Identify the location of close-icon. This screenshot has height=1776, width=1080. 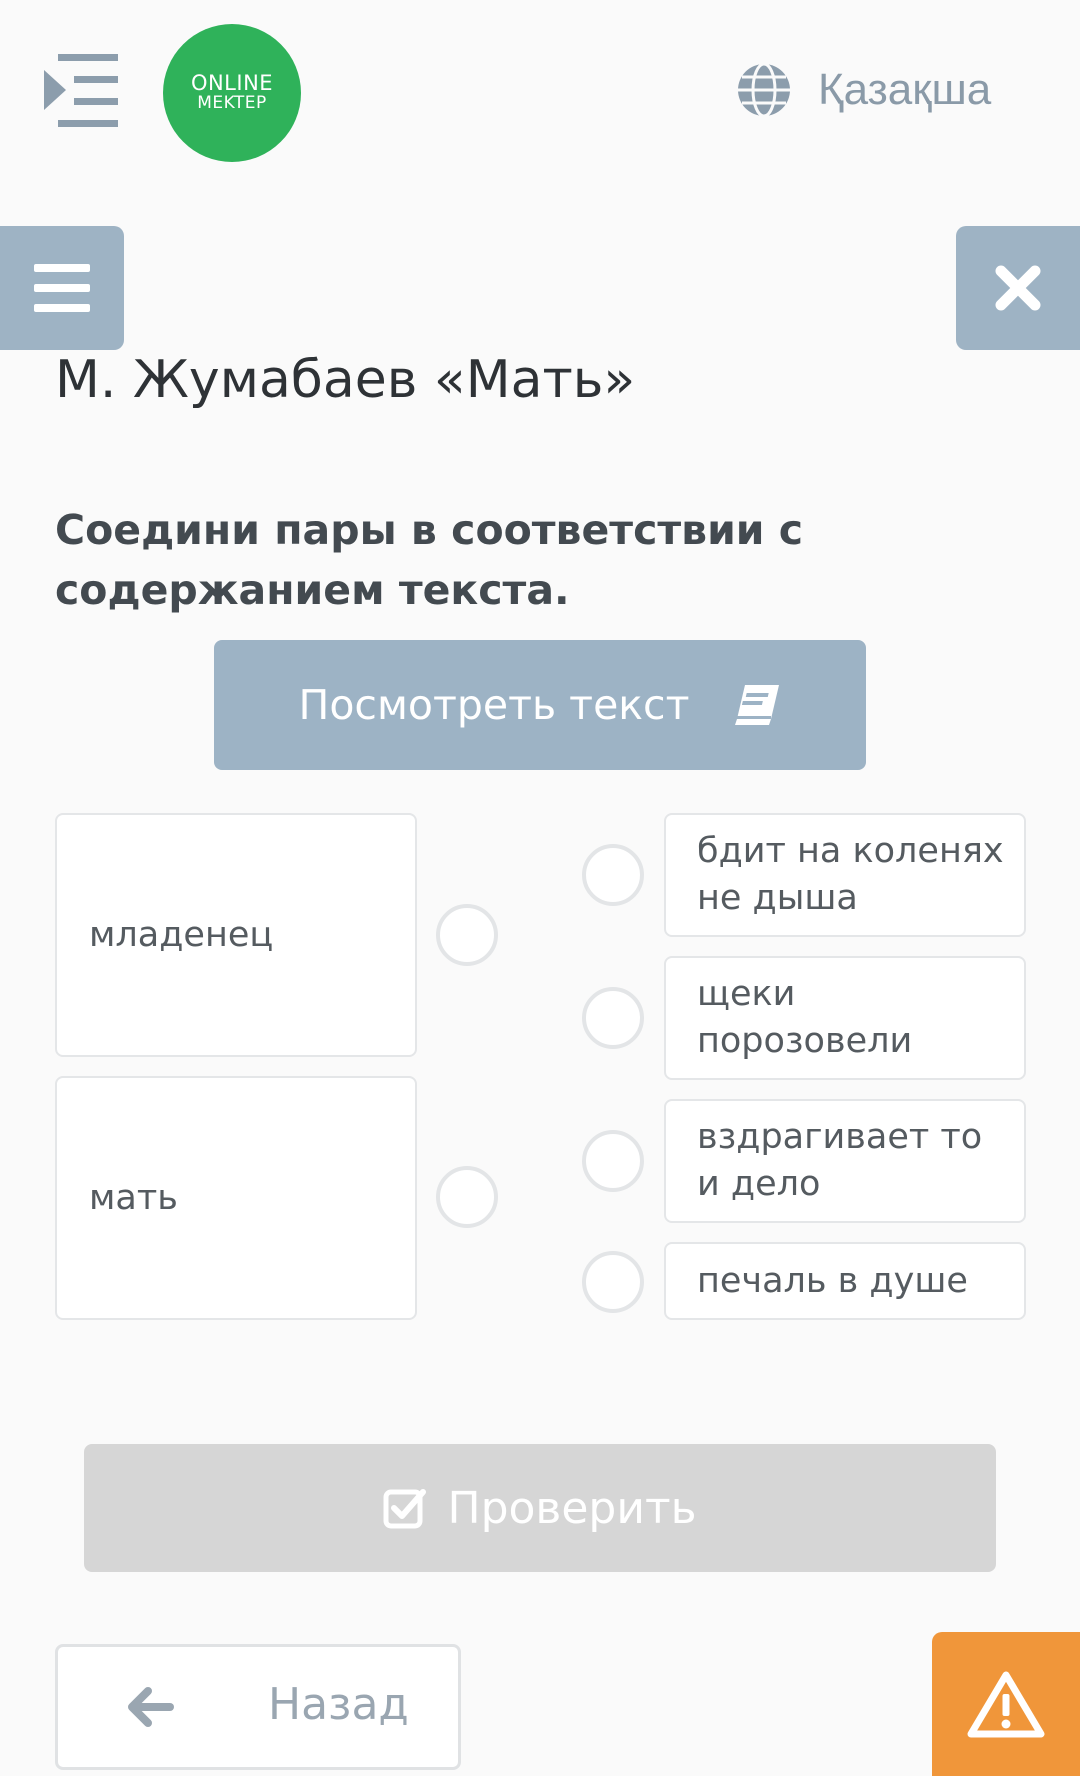
(1018, 288).